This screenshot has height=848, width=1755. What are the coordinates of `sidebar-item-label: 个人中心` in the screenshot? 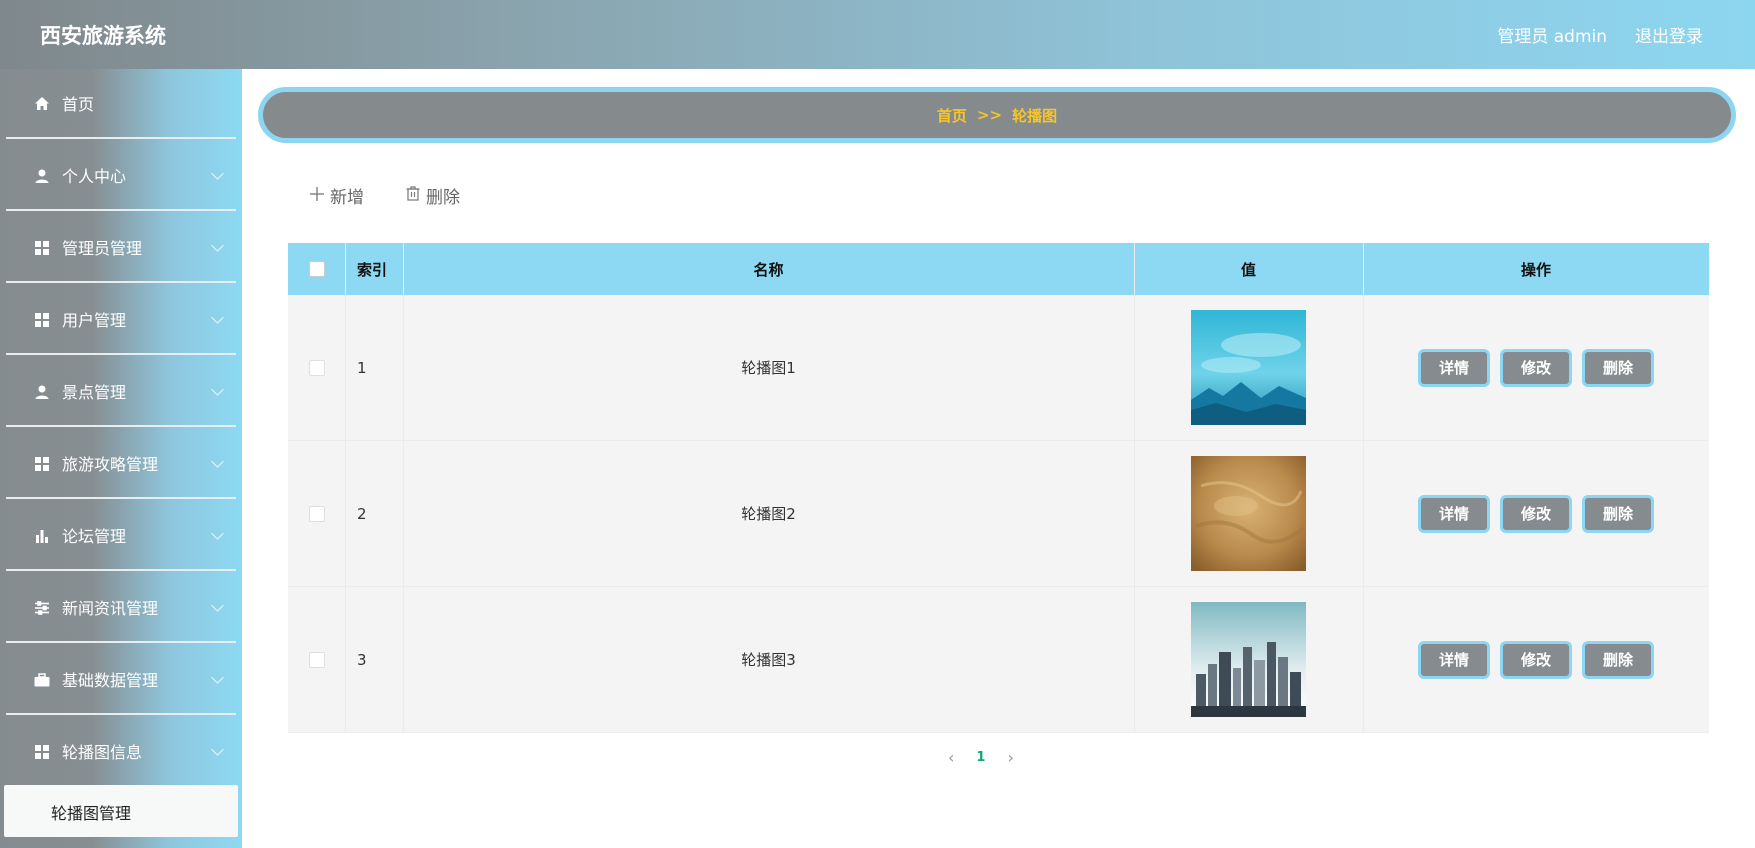 It's located at (94, 176).